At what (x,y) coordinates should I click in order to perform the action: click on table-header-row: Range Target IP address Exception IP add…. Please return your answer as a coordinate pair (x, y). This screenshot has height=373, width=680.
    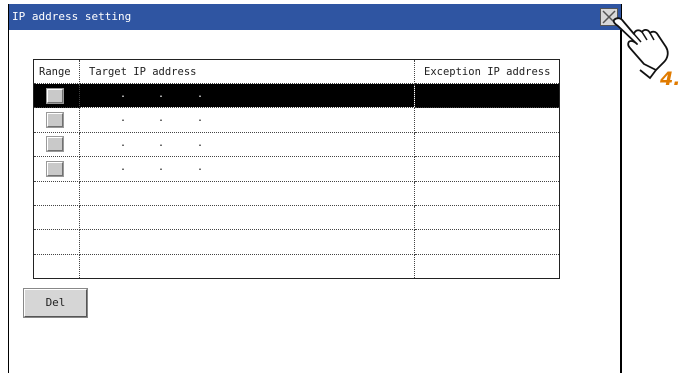
    Looking at the image, I should click on (296, 71).